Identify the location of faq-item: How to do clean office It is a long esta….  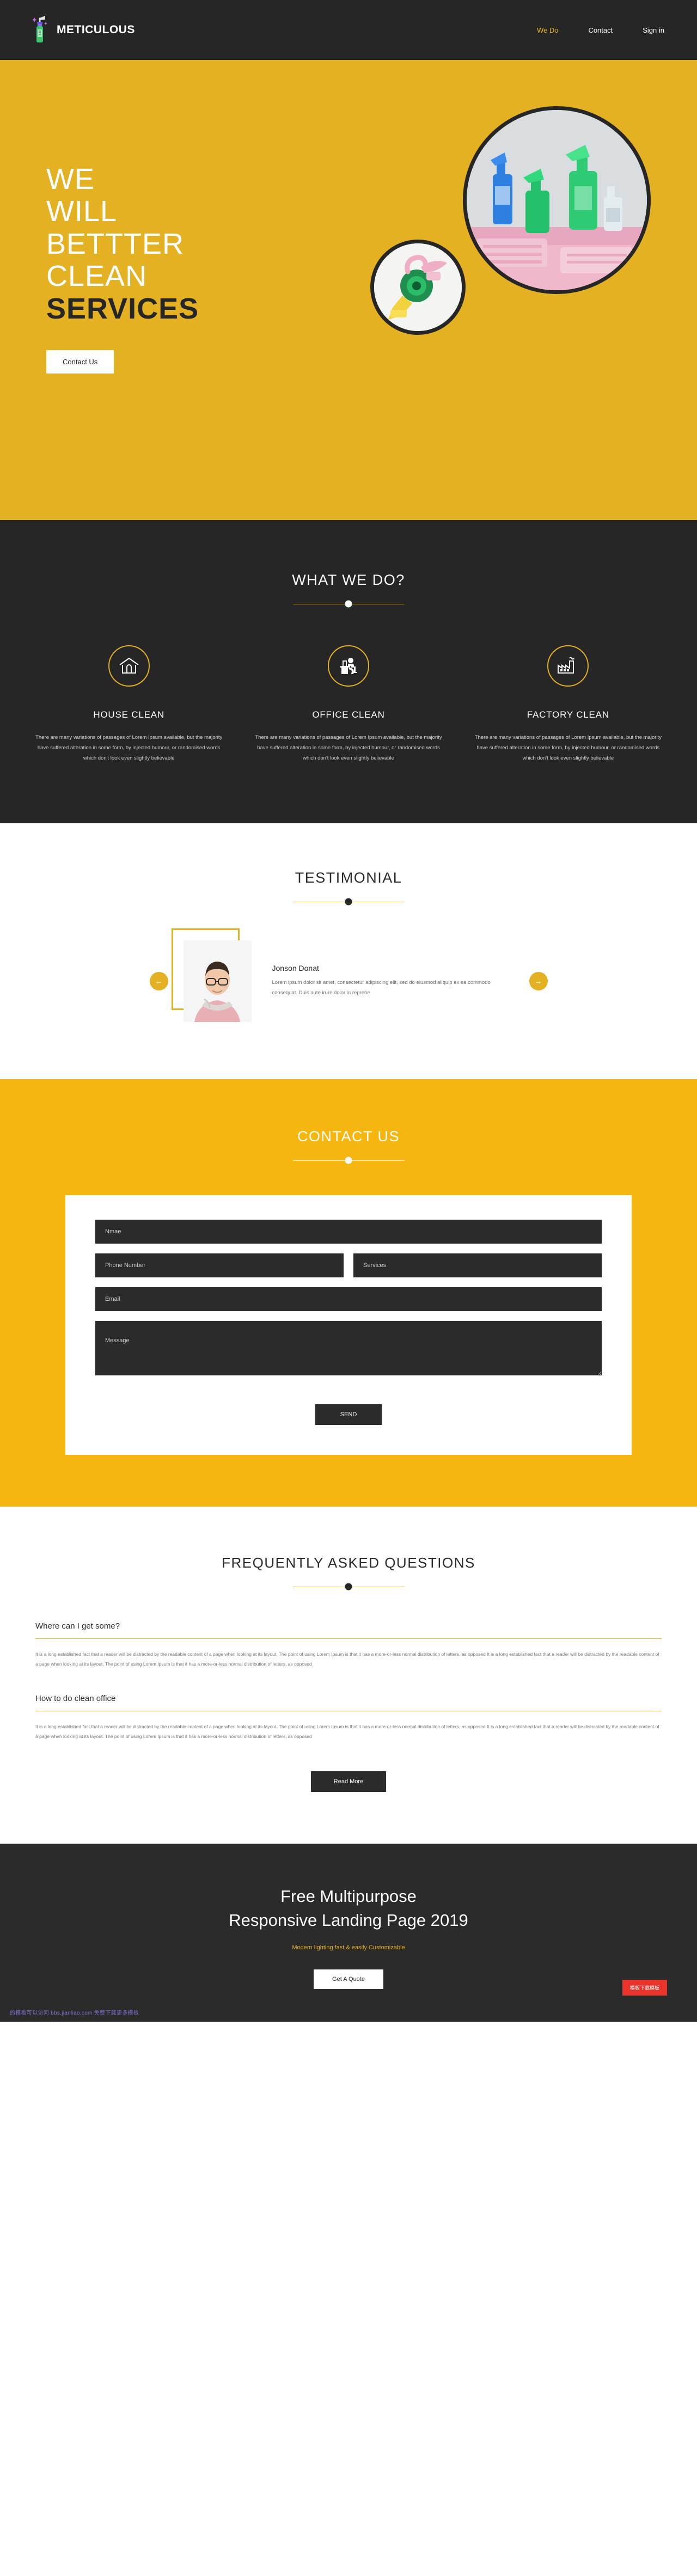
(348, 1718).